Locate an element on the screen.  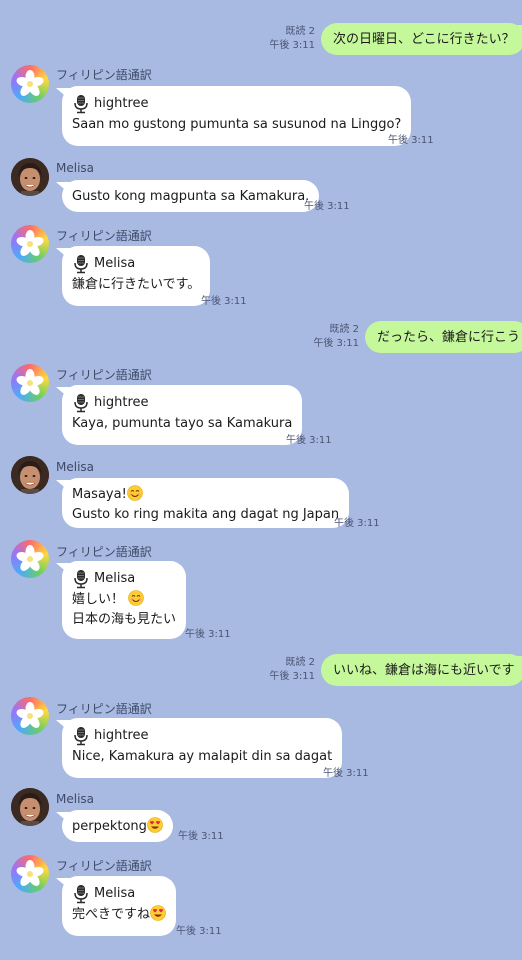
message-text: 次の日曜日、どこに行きたい？ is located at coordinates (424, 39).